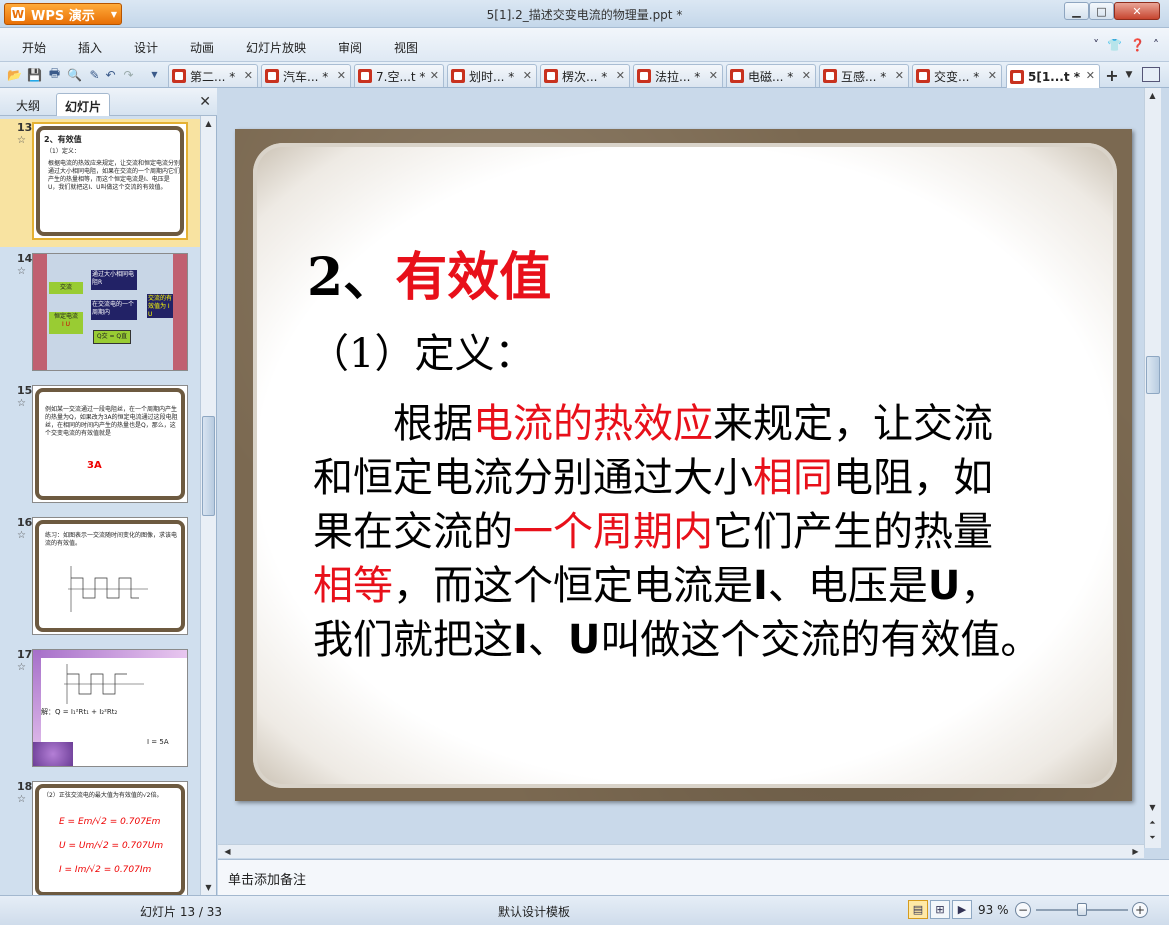 The height and width of the screenshot is (925, 1169). What do you see at coordinates (1137, 11) in the screenshot?
I see `close-window-button: ✕` at bounding box center [1137, 11].